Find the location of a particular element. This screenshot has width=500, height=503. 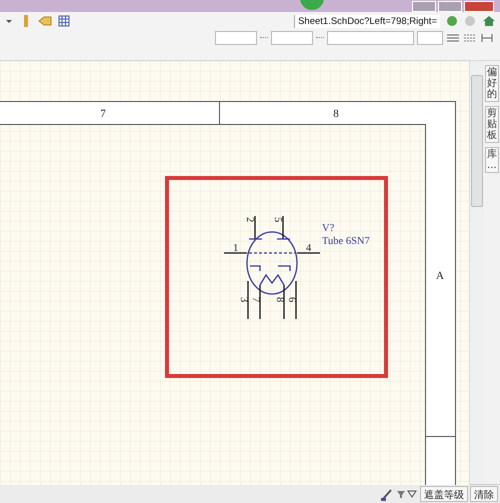

pin-number: 3 is located at coordinates (243, 299).